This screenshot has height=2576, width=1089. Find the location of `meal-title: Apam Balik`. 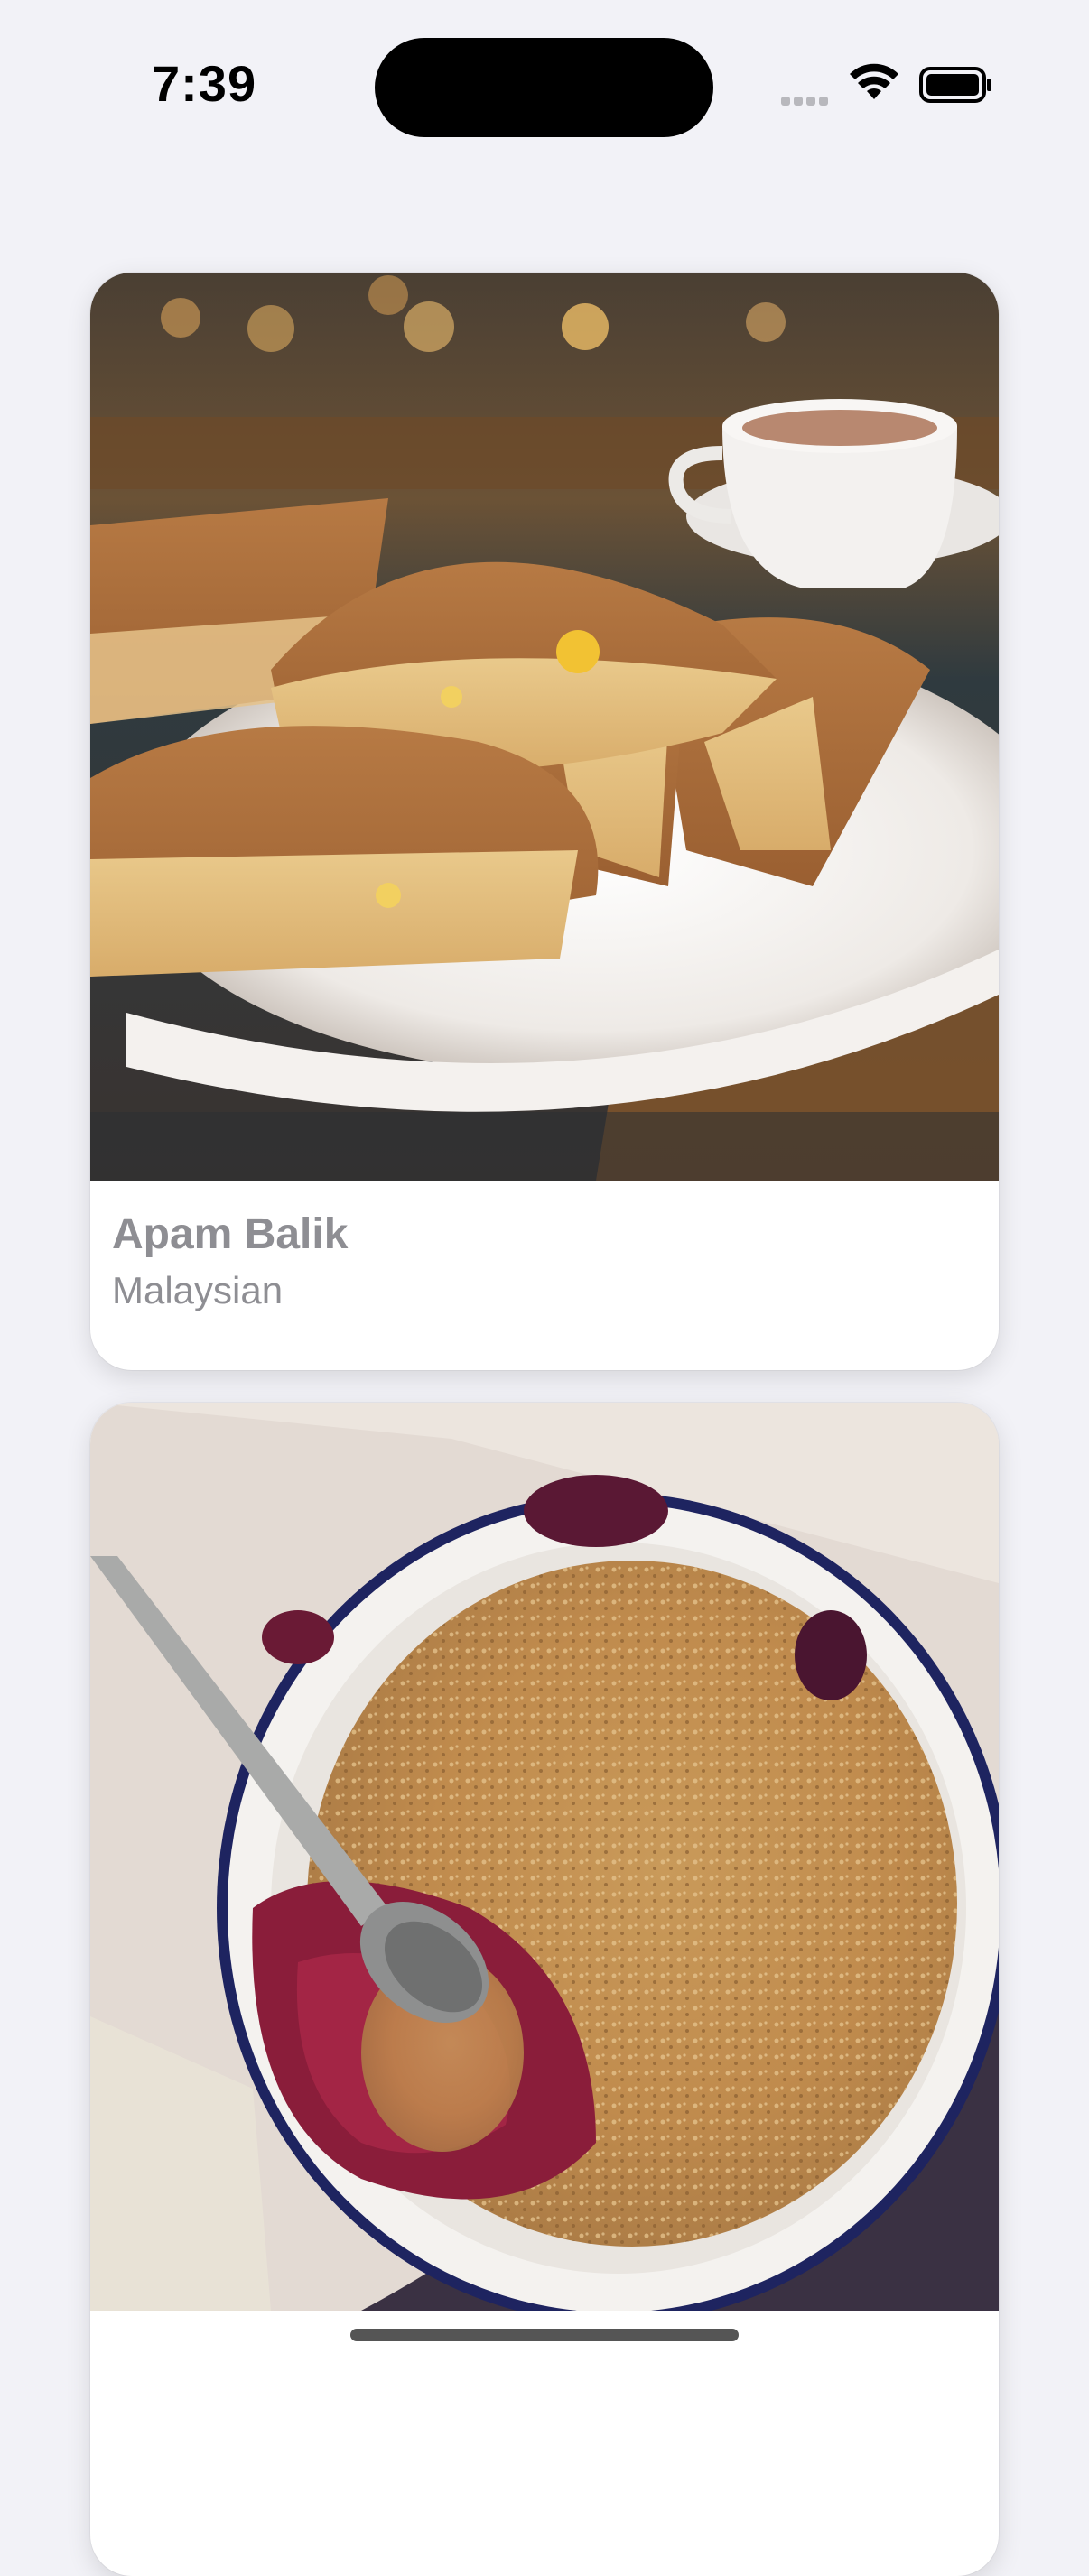

meal-title: Apam Balik is located at coordinates (231, 1234).